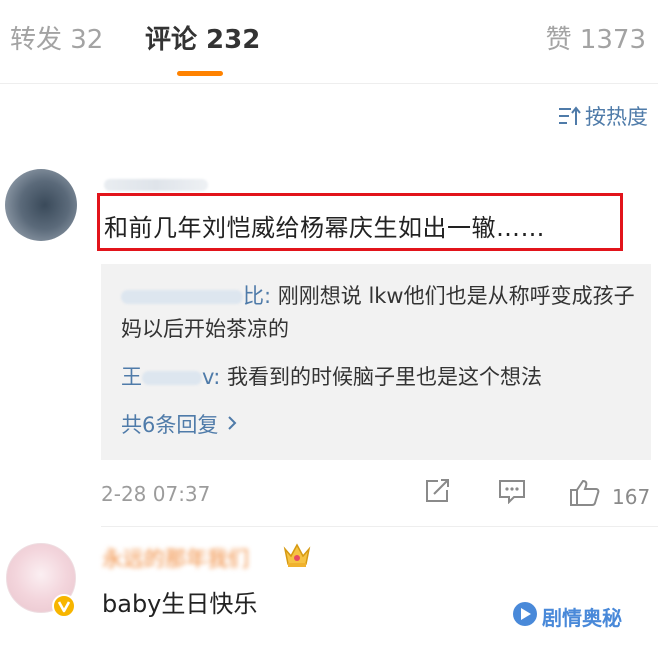  What do you see at coordinates (379, 526) in the screenshot?
I see `comment-divider` at bounding box center [379, 526].